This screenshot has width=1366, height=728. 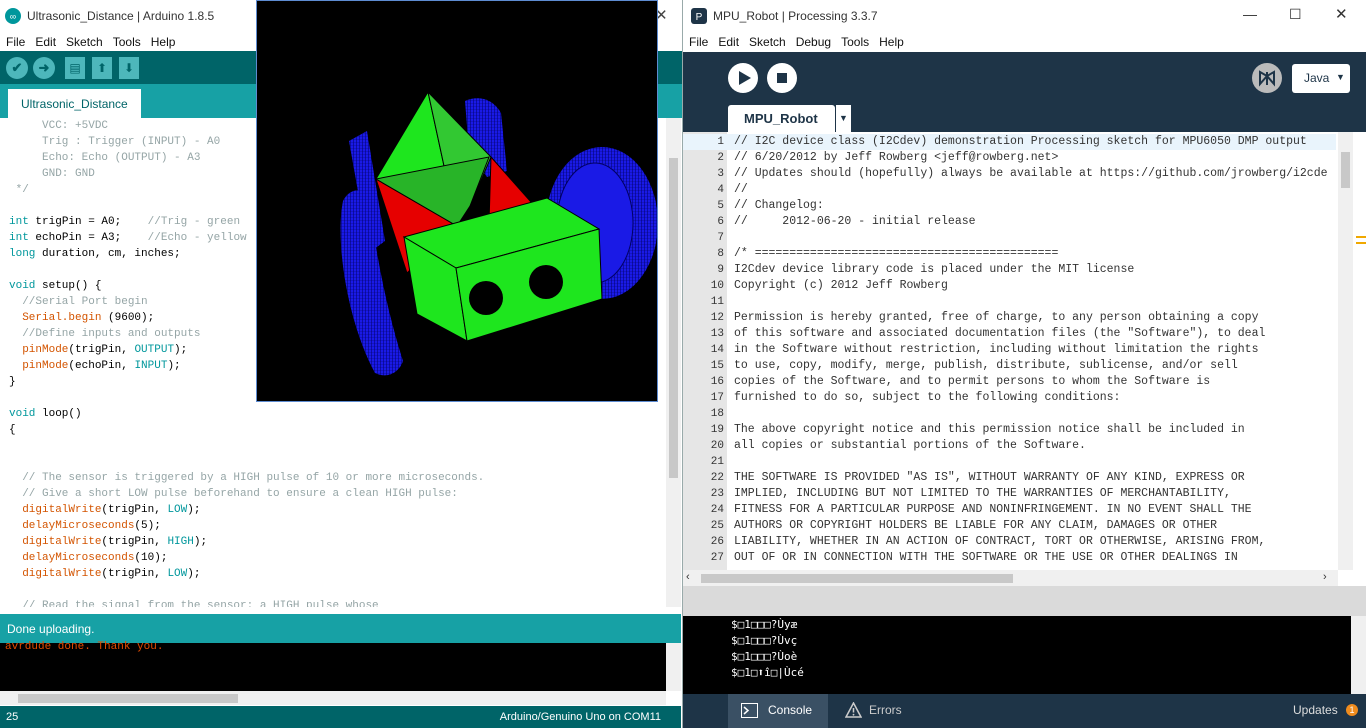 What do you see at coordinates (720, 206) in the screenshot?
I see `line-number: 5` at bounding box center [720, 206].